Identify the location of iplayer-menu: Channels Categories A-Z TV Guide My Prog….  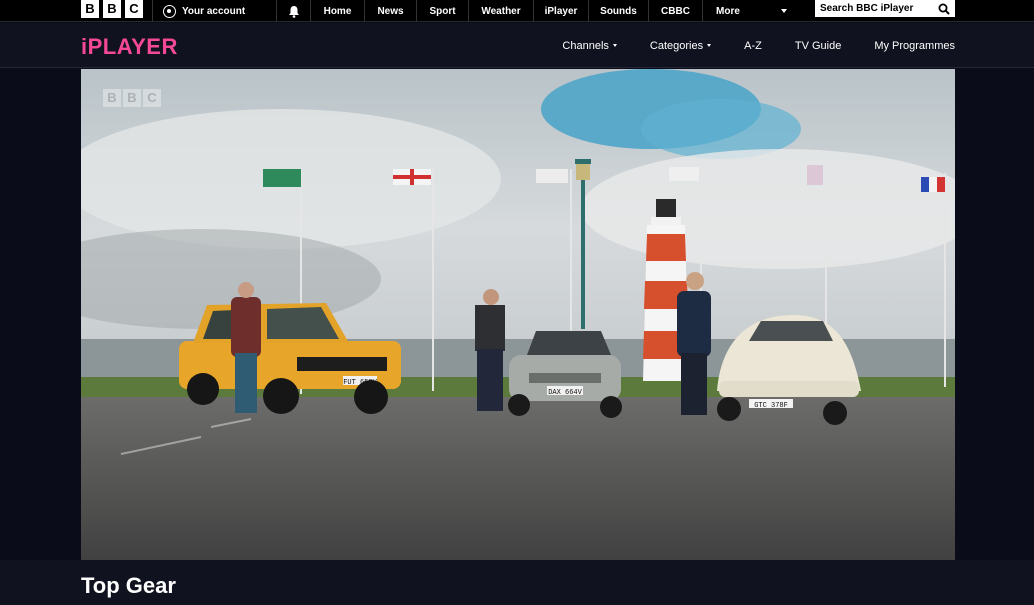
(742, 45).